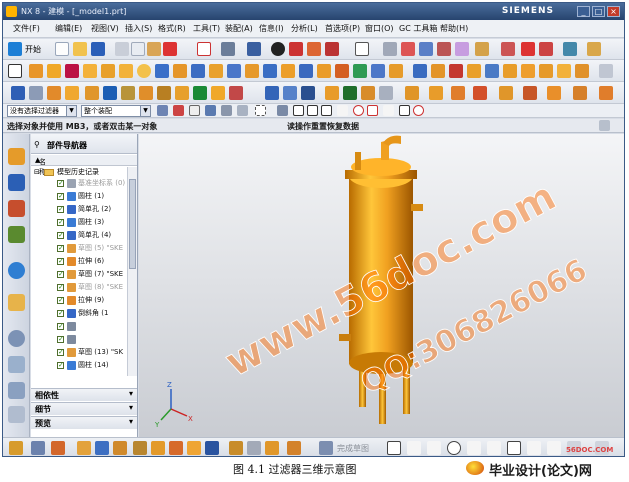 This screenshot has width=629, height=482. Describe the element at coordinates (570, 49) in the screenshot. I see `line-icon` at that location.